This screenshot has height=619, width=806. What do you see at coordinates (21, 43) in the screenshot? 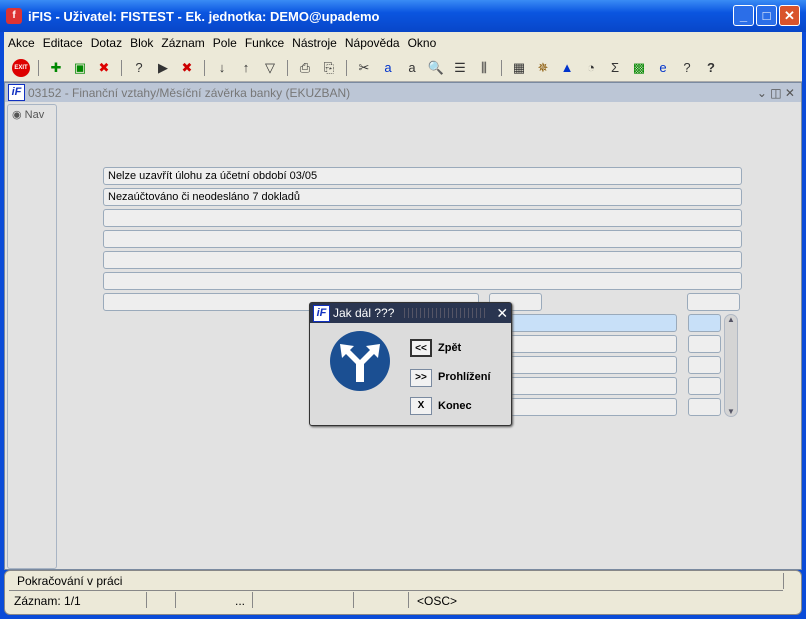
I see `menu-akce: Akce` at bounding box center [21, 43].